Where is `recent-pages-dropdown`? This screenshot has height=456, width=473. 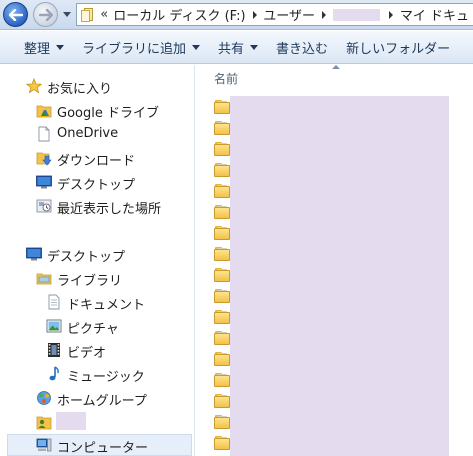 recent-pages-dropdown is located at coordinates (66, 14).